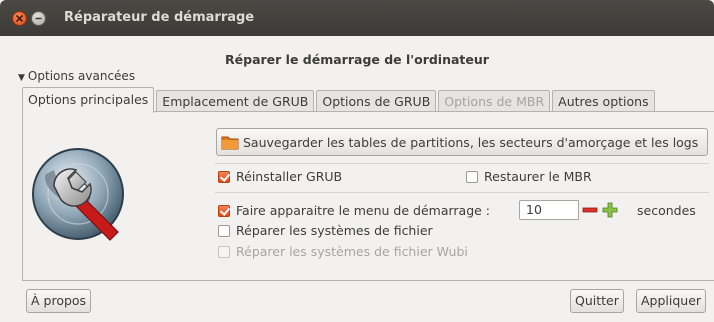 The image size is (714, 322). What do you see at coordinates (538, 176) in the screenshot?
I see `restore-mbr-label: Restaurer le MBR` at bounding box center [538, 176].